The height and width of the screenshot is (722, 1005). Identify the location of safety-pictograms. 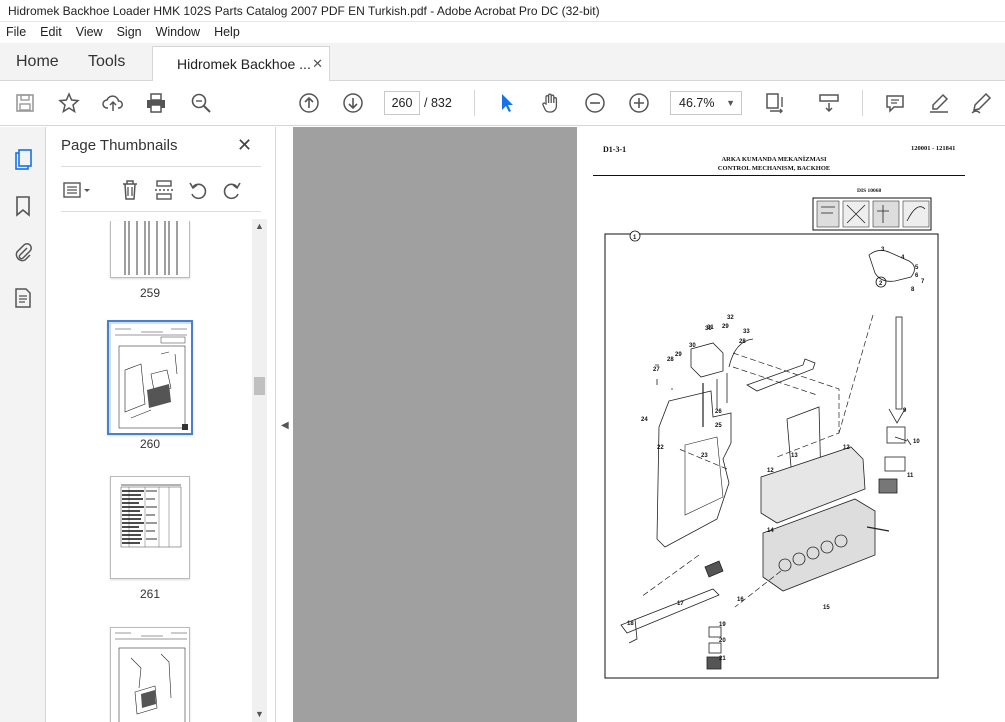
(872, 214).